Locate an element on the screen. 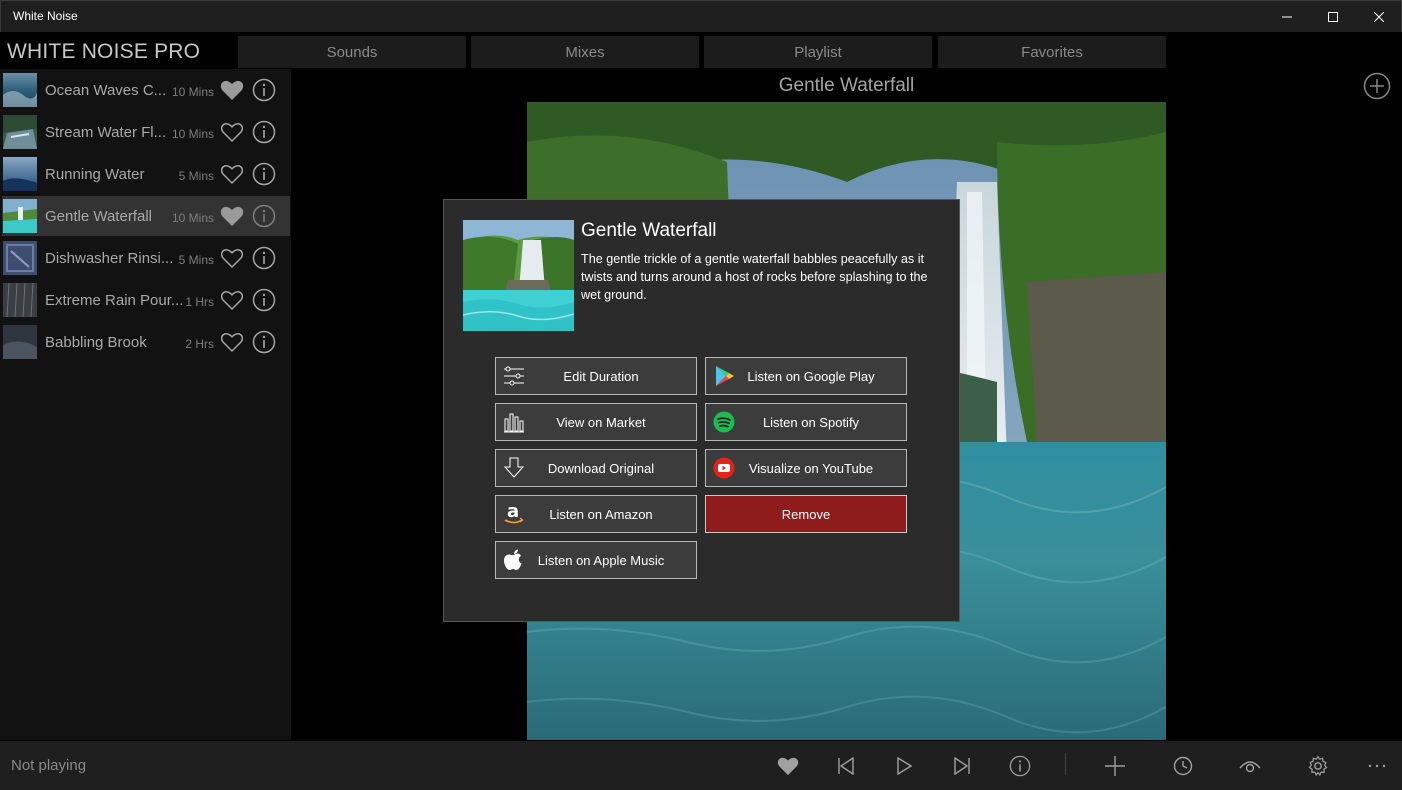 This screenshot has width=1402, height=790. tab-sounds: Sounds is located at coordinates (352, 52).